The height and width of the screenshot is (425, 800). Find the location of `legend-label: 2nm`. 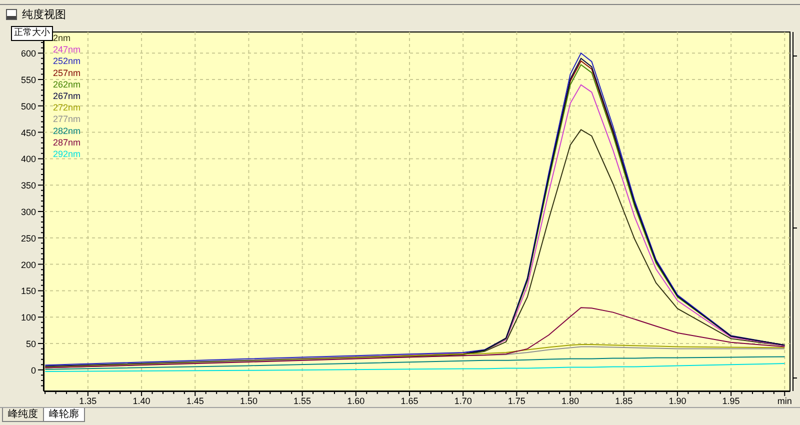

legend-label: 2nm is located at coordinates (62, 38).